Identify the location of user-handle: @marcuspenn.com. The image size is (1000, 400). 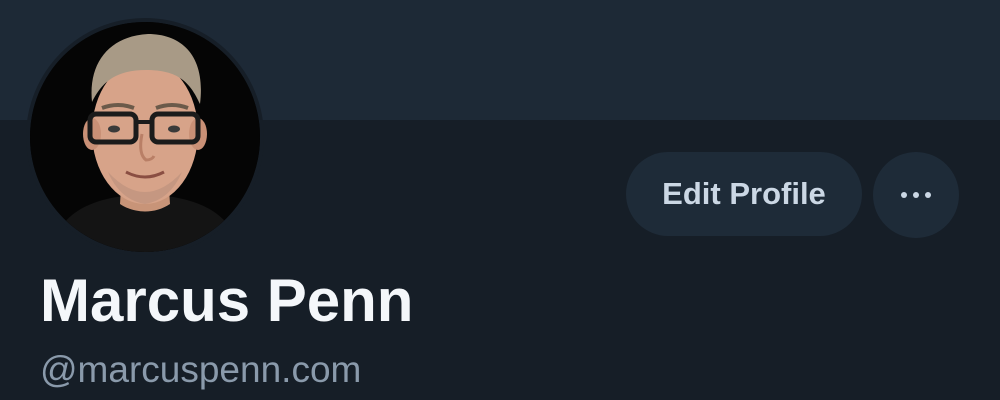
(201, 369).